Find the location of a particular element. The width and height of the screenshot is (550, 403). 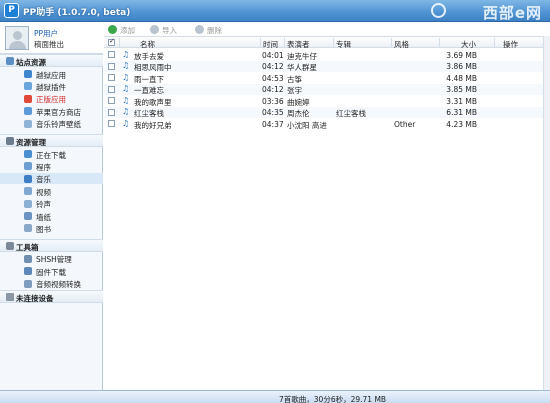

logout-link: 稿面推出 is located at coordinates (49, 44).